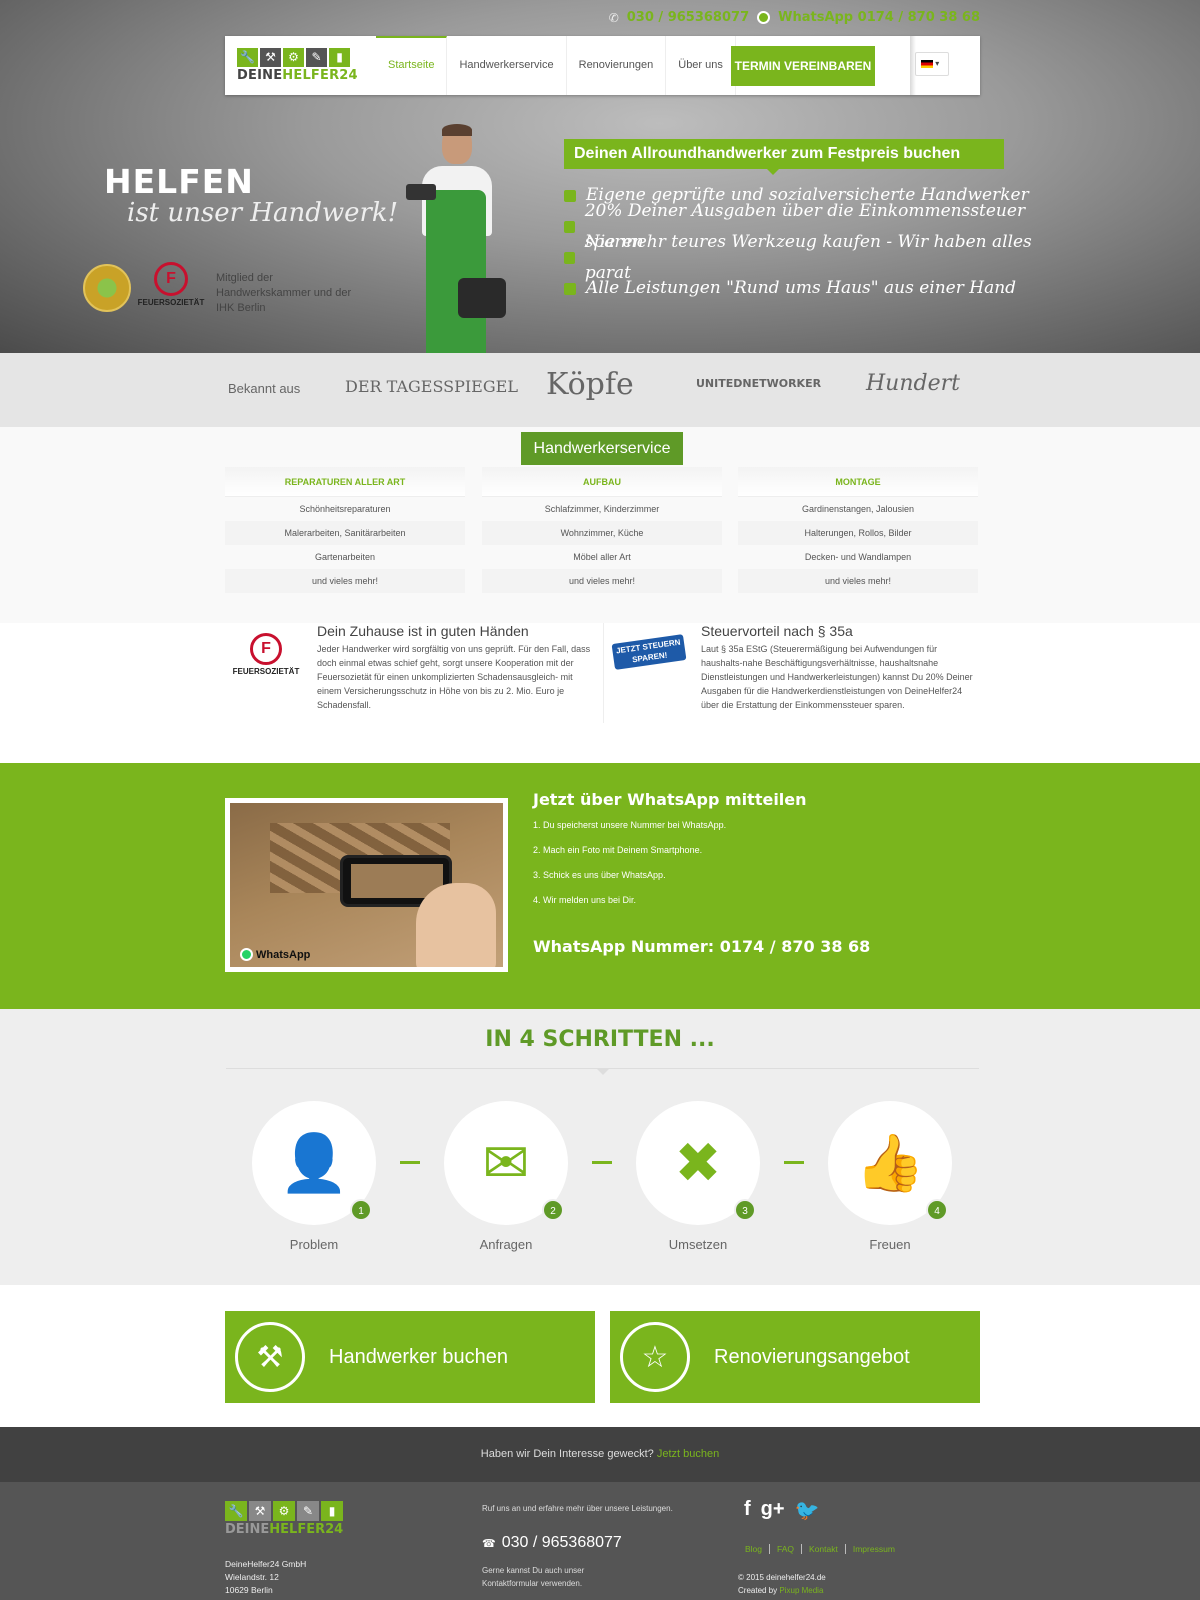 The image size is (1200, 1600). What do you see at coordinates (688, 1454) in the screenshot?
I see `book-now-link: Jetzt buchen` at bounding box center [688, 1454].